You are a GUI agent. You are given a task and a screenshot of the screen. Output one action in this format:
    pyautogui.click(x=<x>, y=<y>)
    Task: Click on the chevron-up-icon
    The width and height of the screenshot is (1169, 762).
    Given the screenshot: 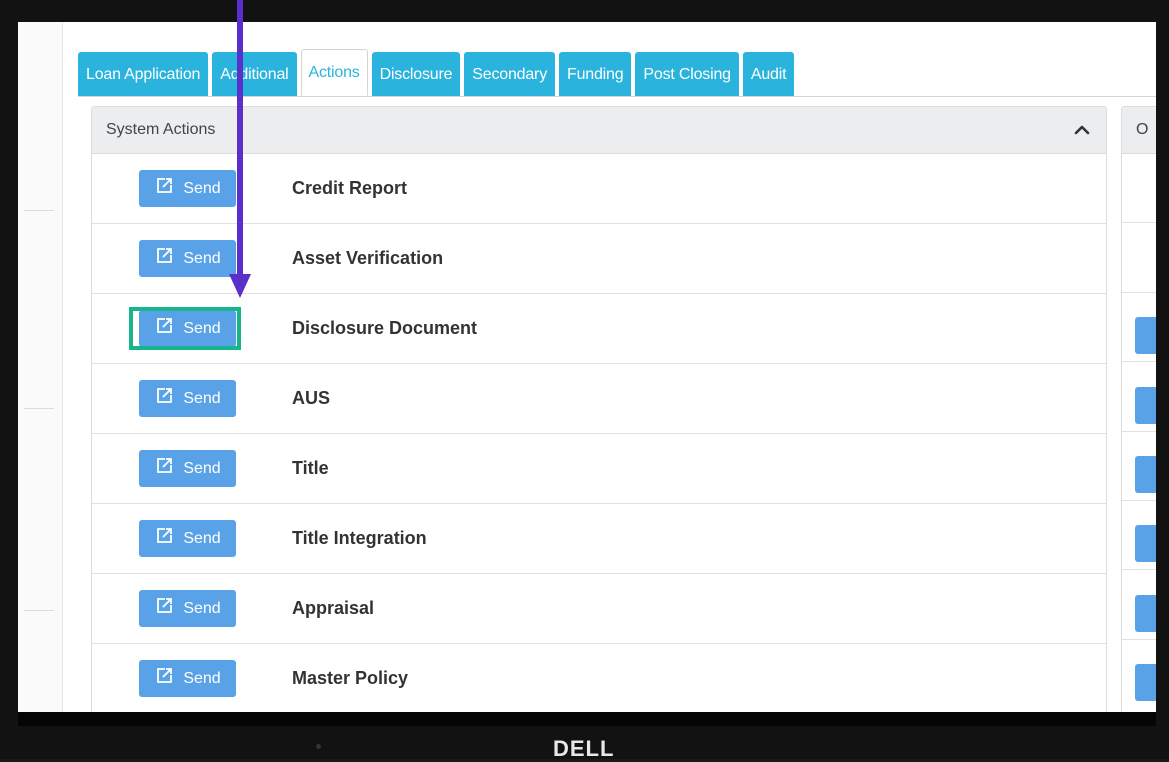 What is the action you would take?
    pyautogui.click(x=1082, y=130)
    